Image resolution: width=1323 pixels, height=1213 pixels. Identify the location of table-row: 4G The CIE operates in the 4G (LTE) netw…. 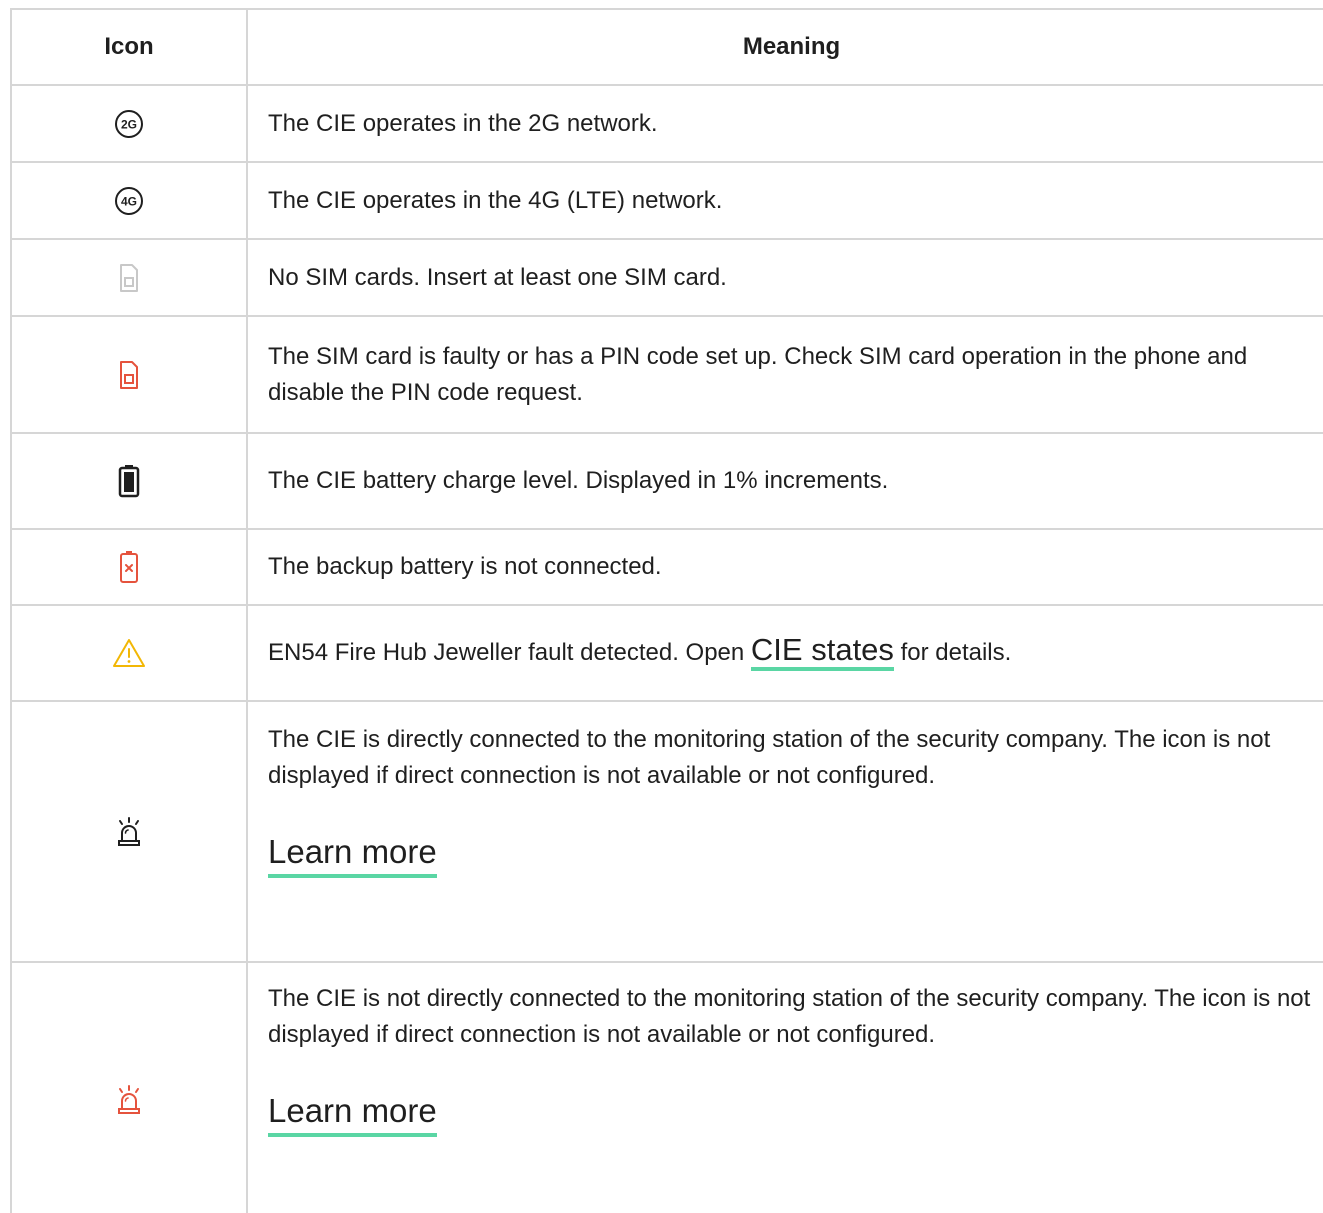
(667, 201).